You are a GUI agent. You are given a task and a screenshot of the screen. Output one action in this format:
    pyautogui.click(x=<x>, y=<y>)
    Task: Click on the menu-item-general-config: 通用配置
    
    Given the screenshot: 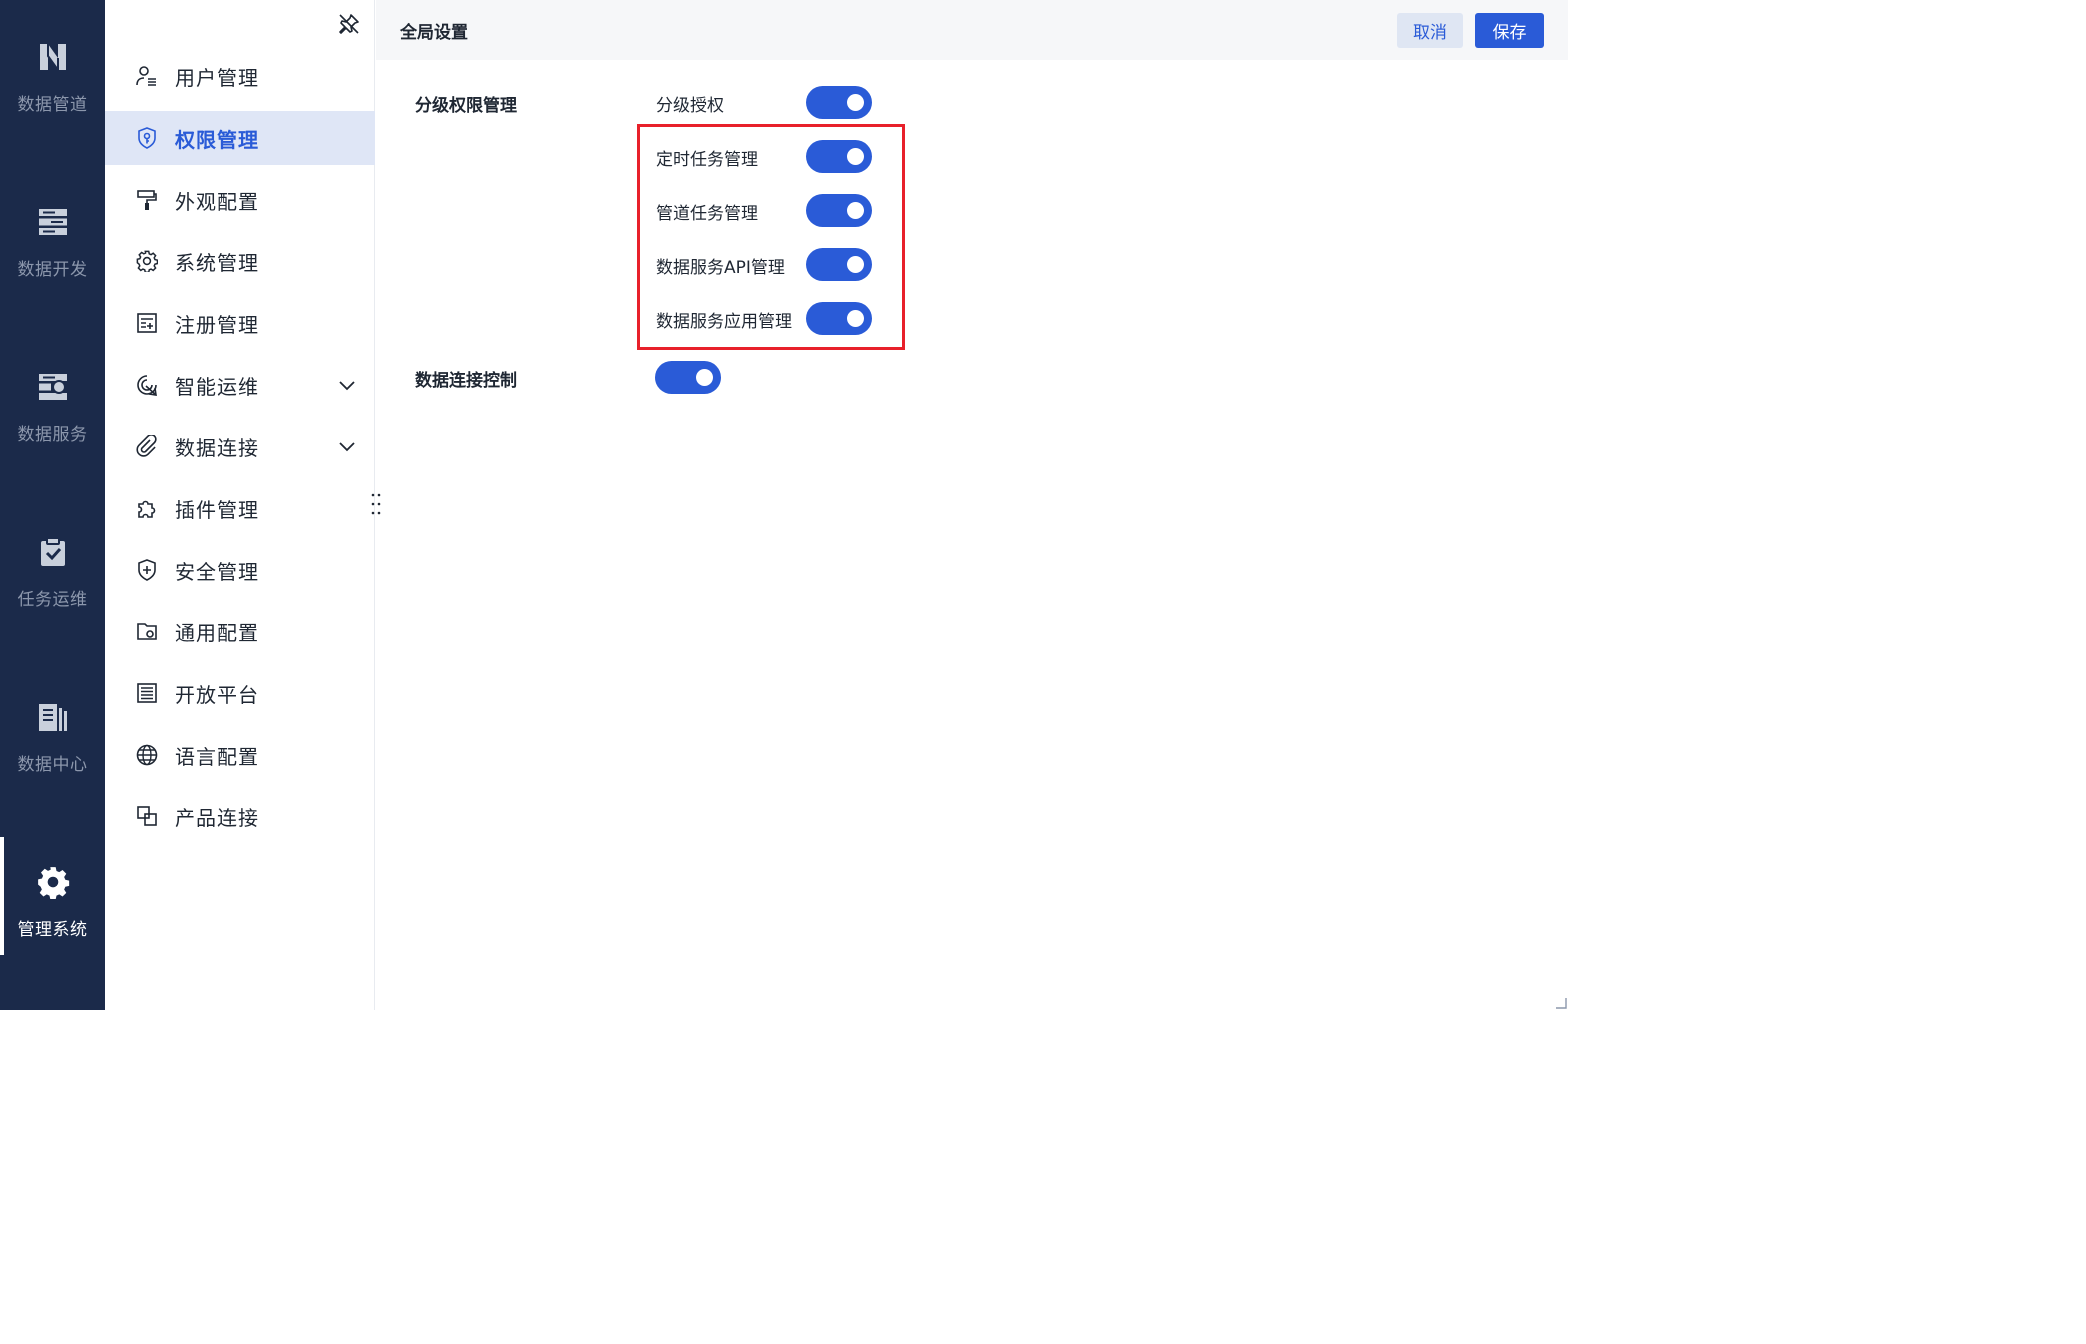 What is the action you would take?
    pyautogui.click(x=240, y=631)
    